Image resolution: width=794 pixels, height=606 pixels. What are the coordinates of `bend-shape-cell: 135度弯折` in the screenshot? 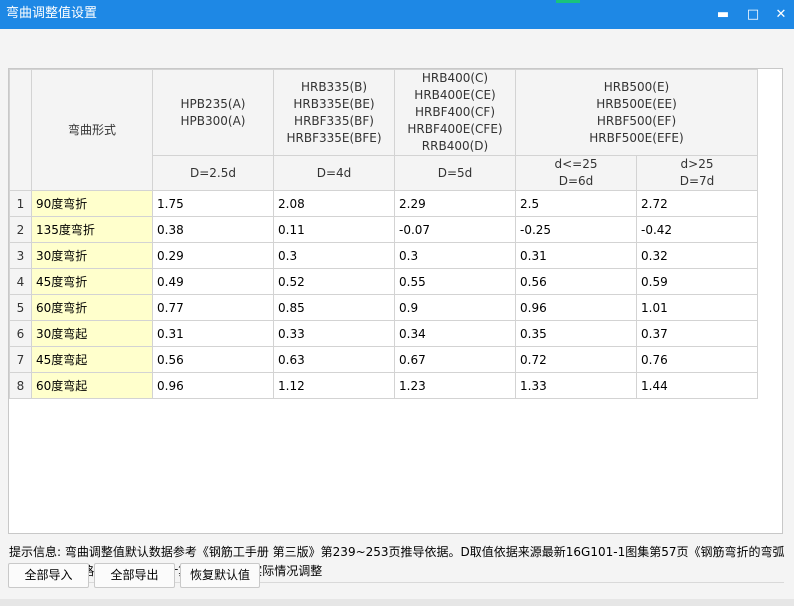 It's located at (92, 229).